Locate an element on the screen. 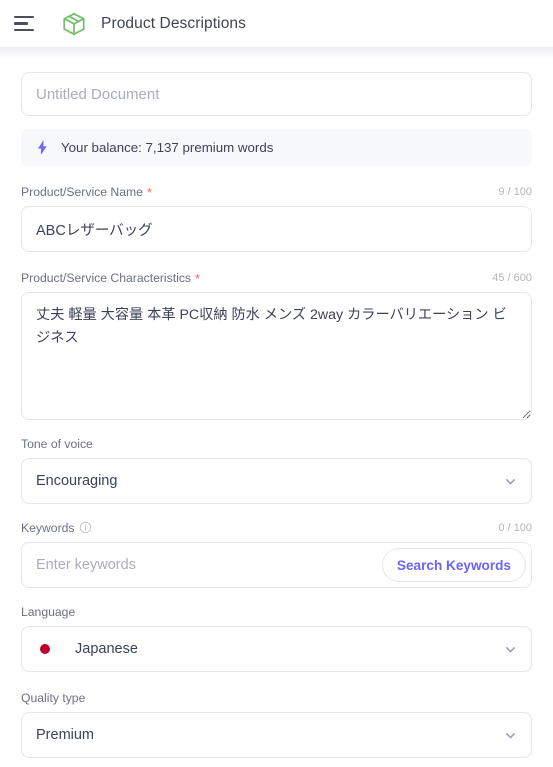 The width and height of the screenshot is (553, 767). keywords-counter: 0 / 100 is located at coordinates (515, 527).